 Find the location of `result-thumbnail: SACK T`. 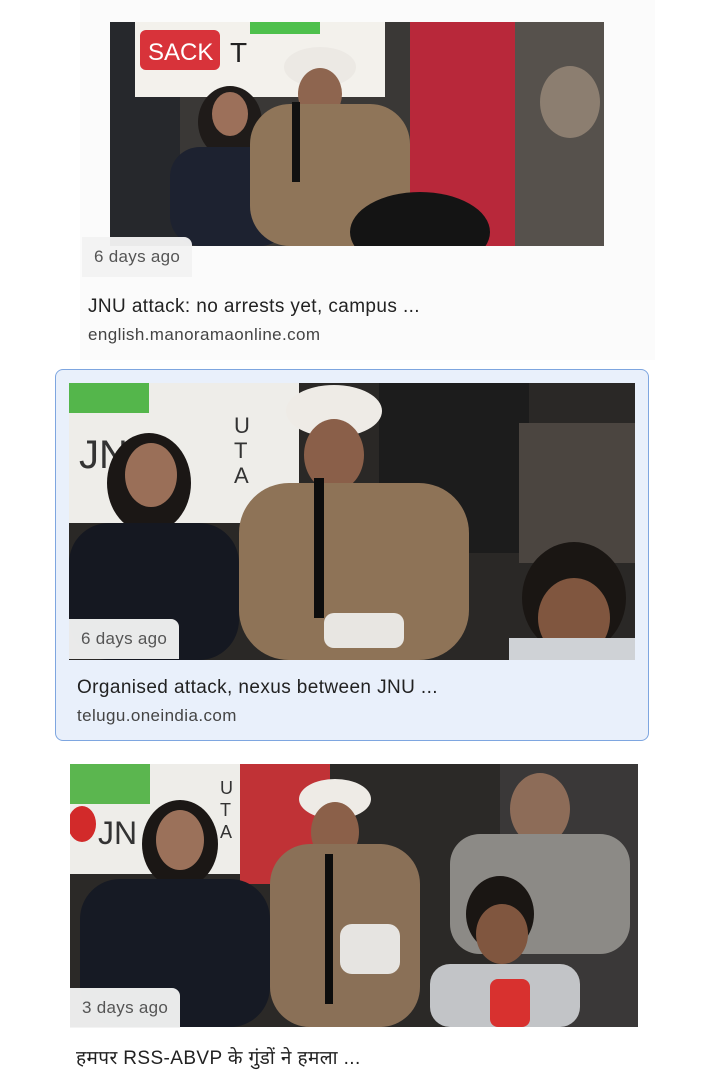

result-thumbnail: SACK T is located at coordinates (357, 134).